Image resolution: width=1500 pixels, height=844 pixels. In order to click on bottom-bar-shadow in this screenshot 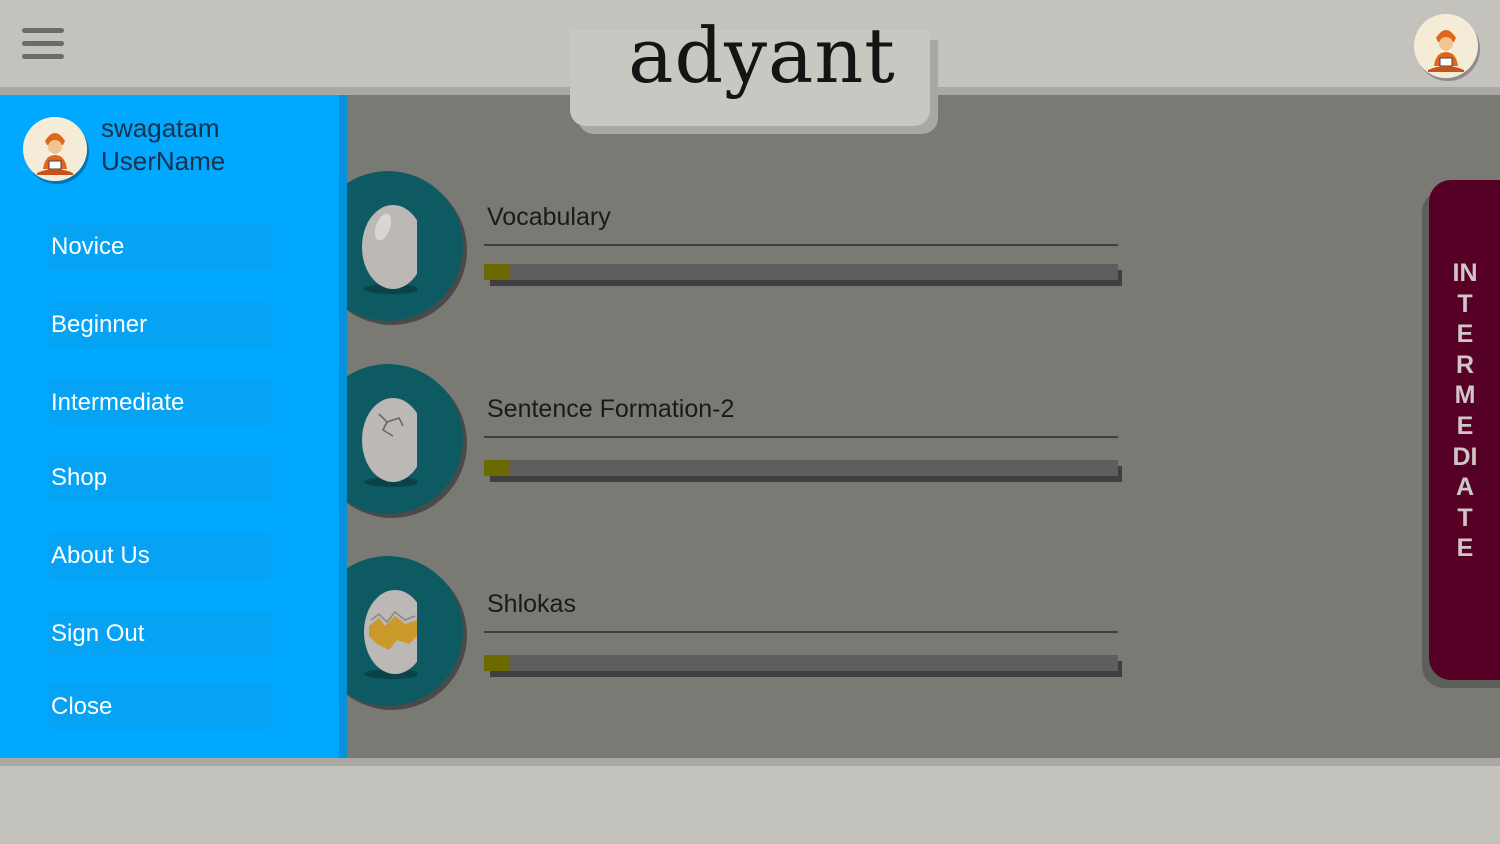, I will do `click(750, 762)`.